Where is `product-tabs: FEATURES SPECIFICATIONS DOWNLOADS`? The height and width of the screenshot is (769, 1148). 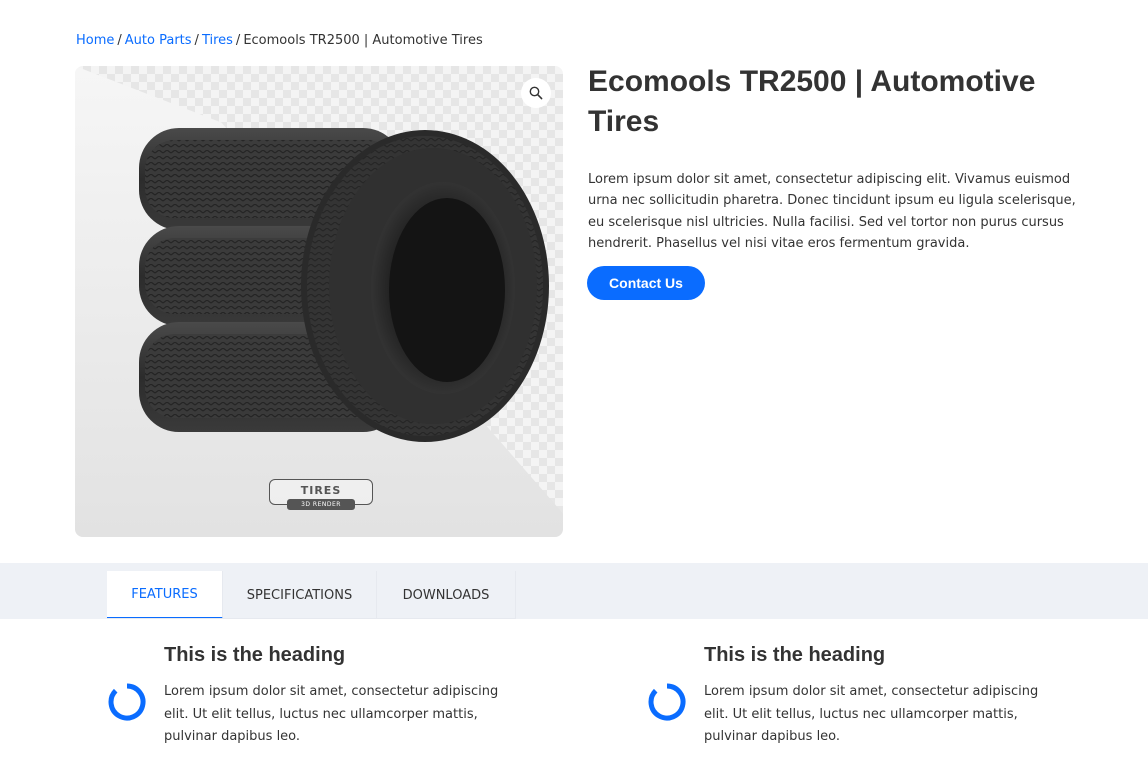
product-tabs: FEATURES SPECIFICATIONS DOWNLOADS is located at coordinates (311, 595).